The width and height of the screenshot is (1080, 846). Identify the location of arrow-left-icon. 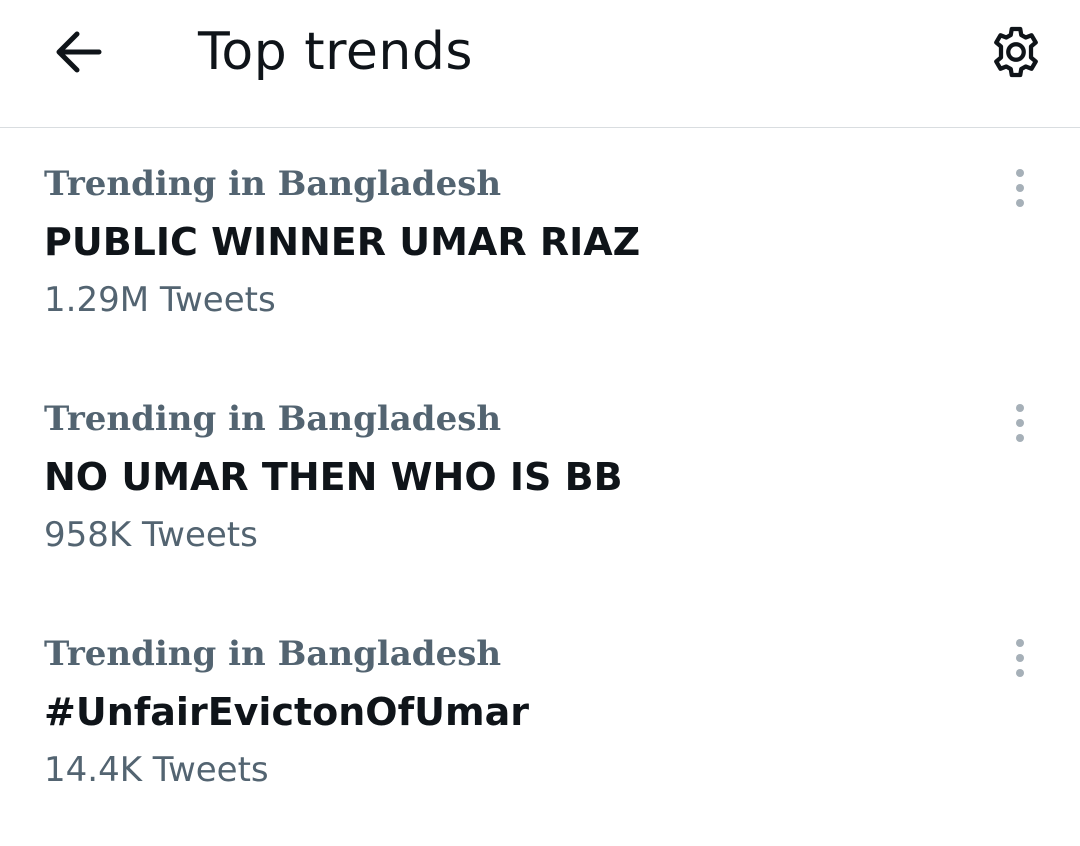
(79, 52).